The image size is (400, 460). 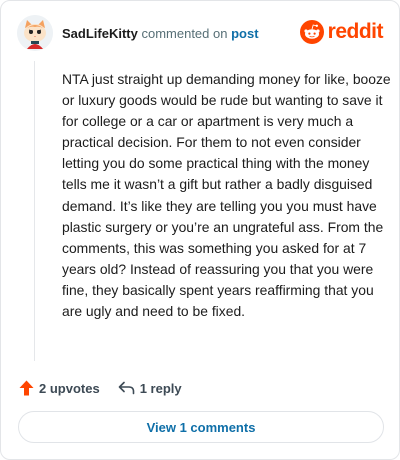 I want to click on reply-count: 1 reply, so click(x=160, y=388).